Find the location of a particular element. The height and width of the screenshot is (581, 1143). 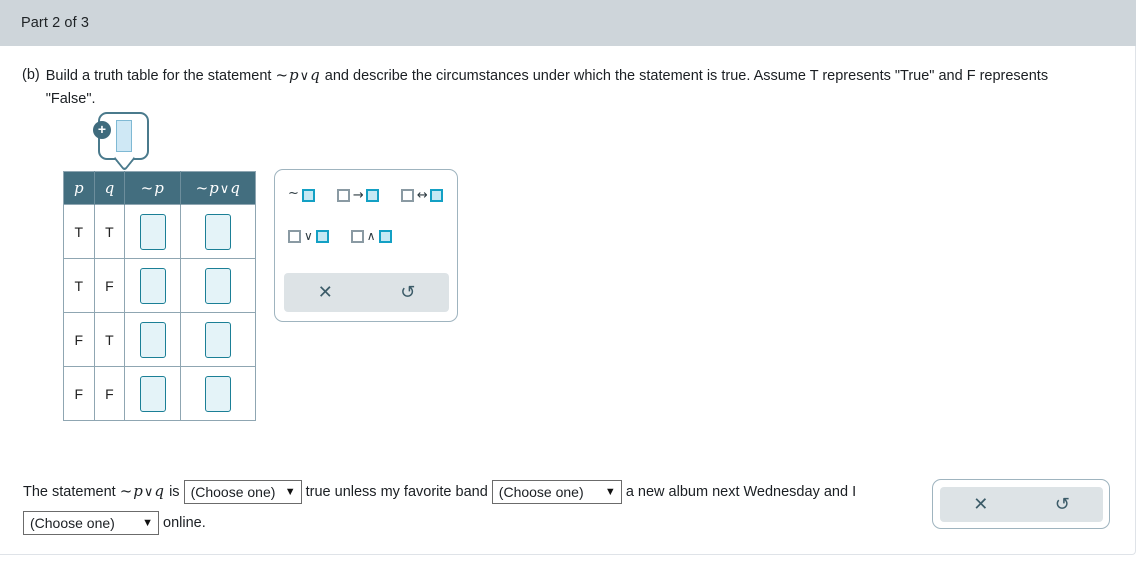

iff-arrow-icon: ↔ is located at coordinates (422, 195).